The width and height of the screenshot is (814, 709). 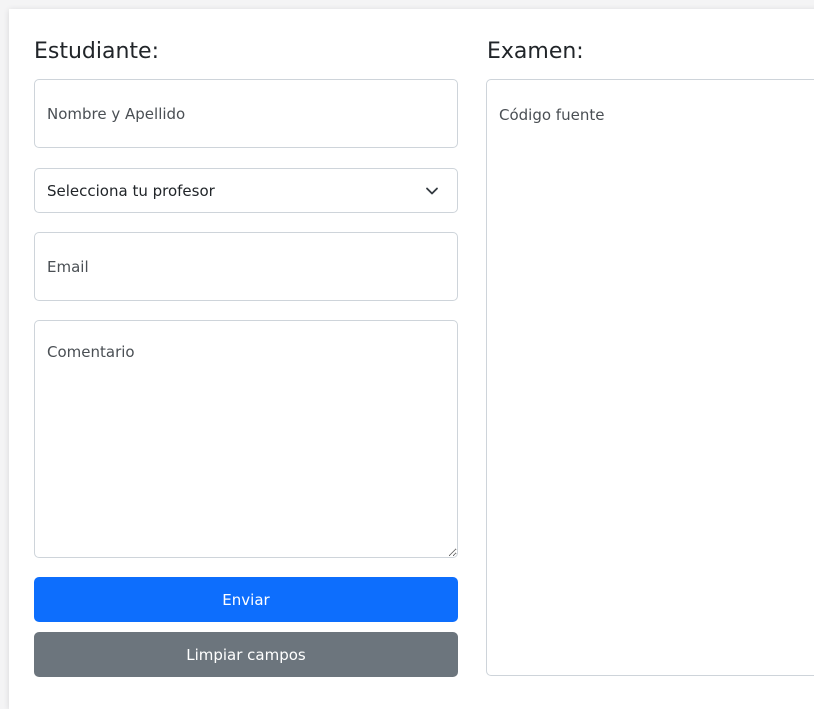 What do you see at coordinates (131, 190) in the screenshot?
I see `teacher-select-value: Selecciona tu profesor` at bounding box center [131, 190].